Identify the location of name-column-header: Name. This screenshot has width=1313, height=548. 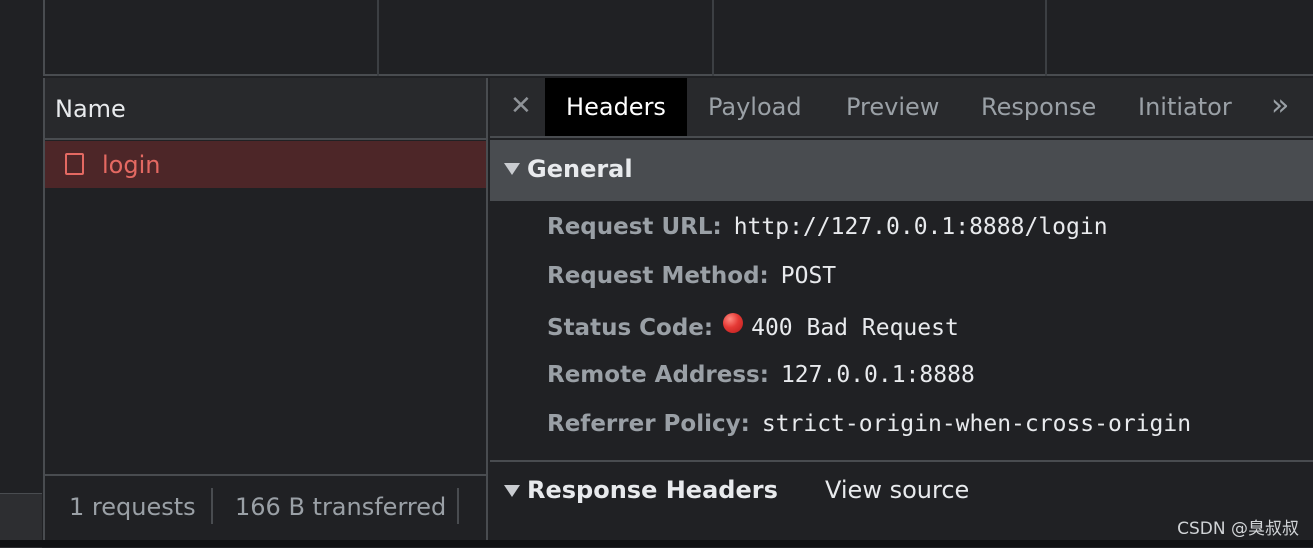
(265, 109).